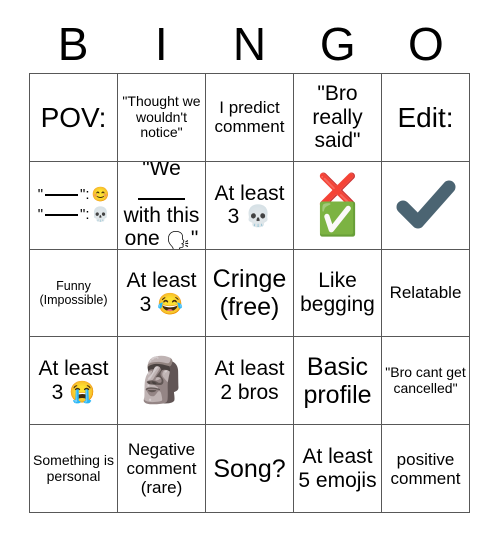 This screenshot has width=500, height=544. I want to click on bingo-cell-r4c2: 🗿, so click(162, 381).